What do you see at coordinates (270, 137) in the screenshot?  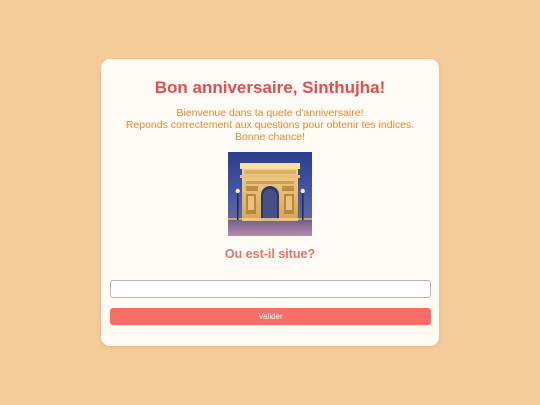 I see `good-luck-line: Bonne chance!` at bounding box center [270, 137].